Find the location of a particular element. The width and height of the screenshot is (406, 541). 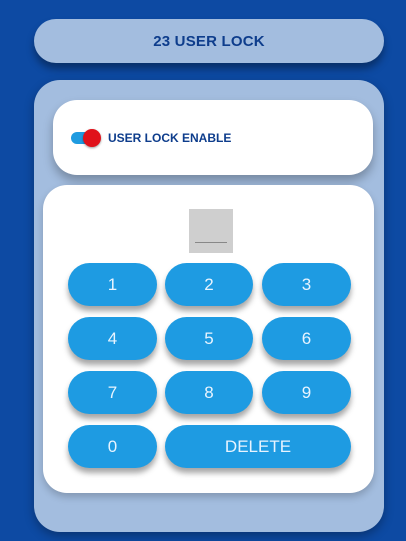

toggle-label: USER LOCK ENABLE is located at coordinates (170, 137).